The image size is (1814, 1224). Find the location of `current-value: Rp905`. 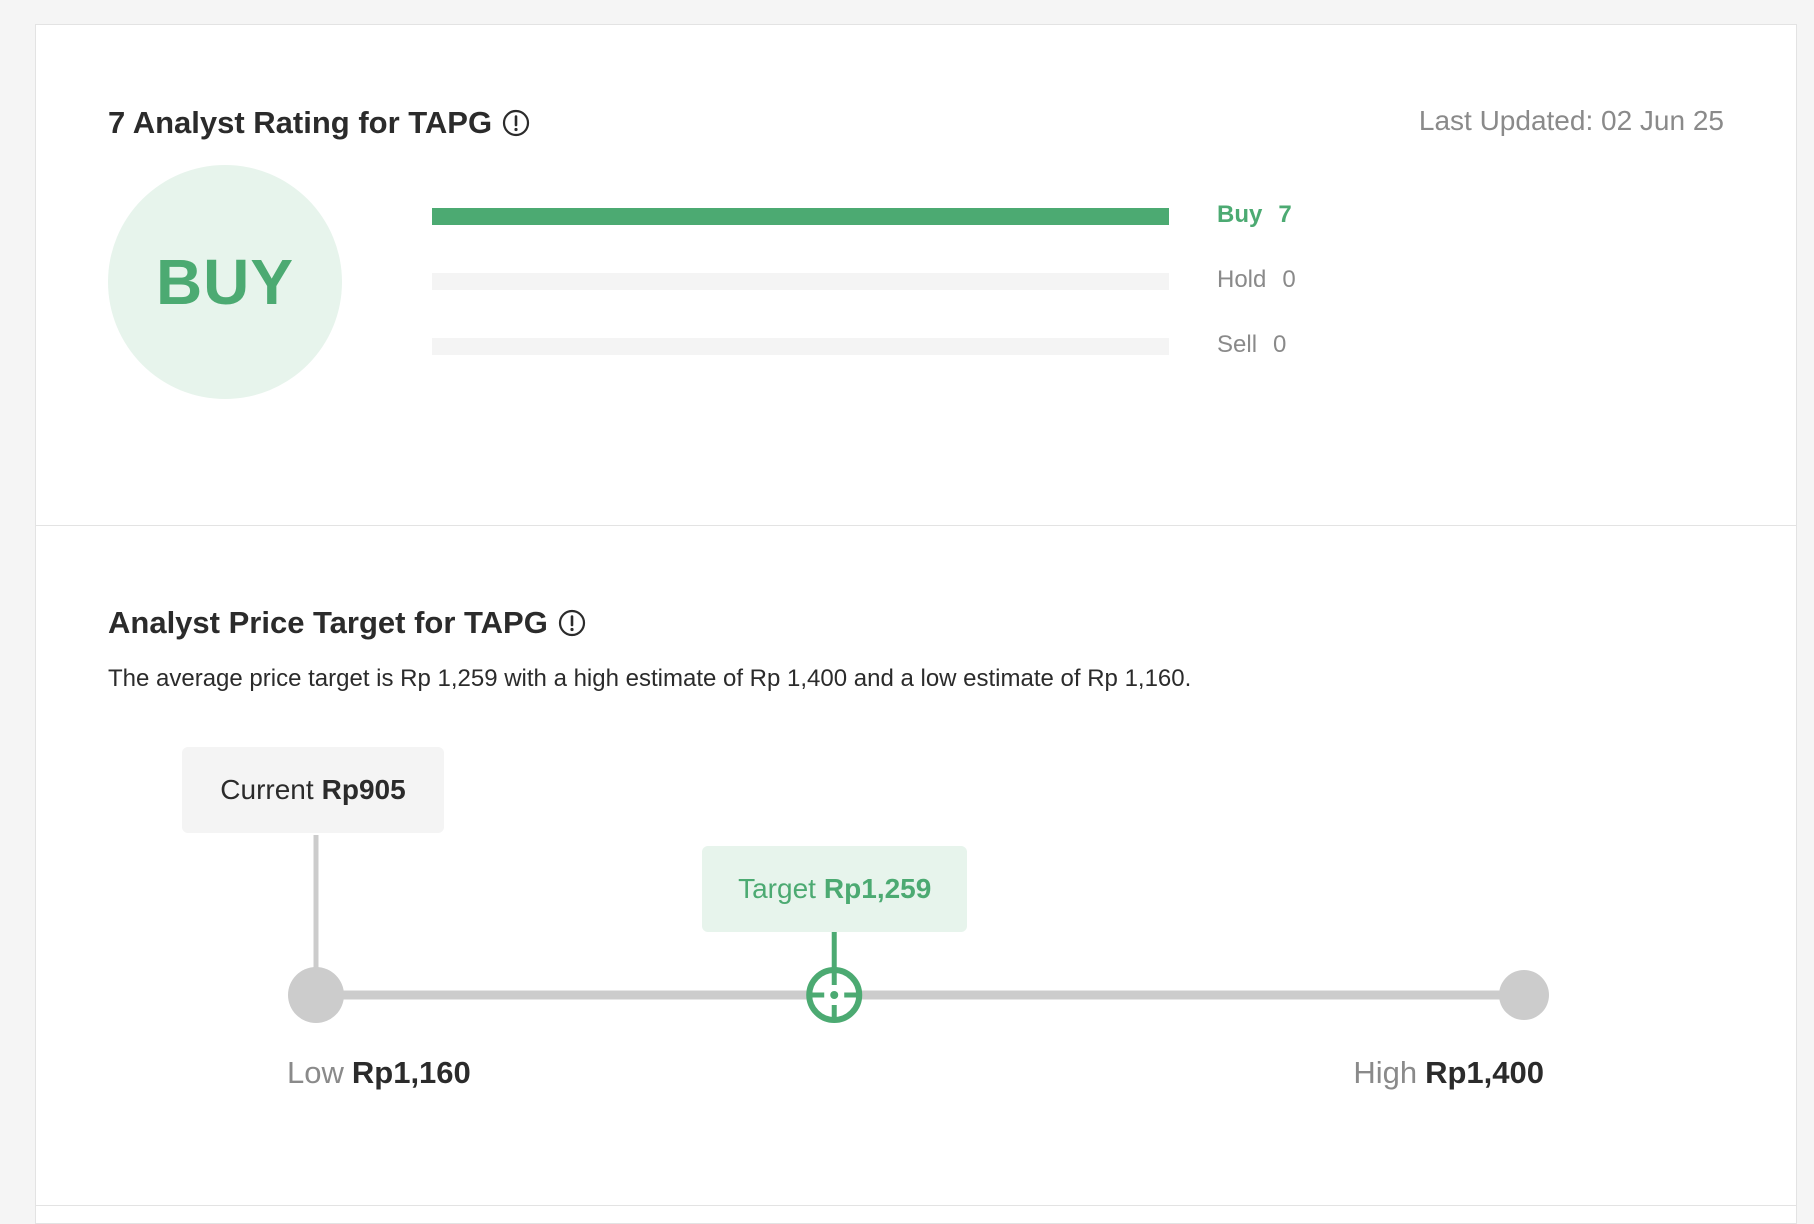

current-value: Rp905 is located at coordinates (363, 789).